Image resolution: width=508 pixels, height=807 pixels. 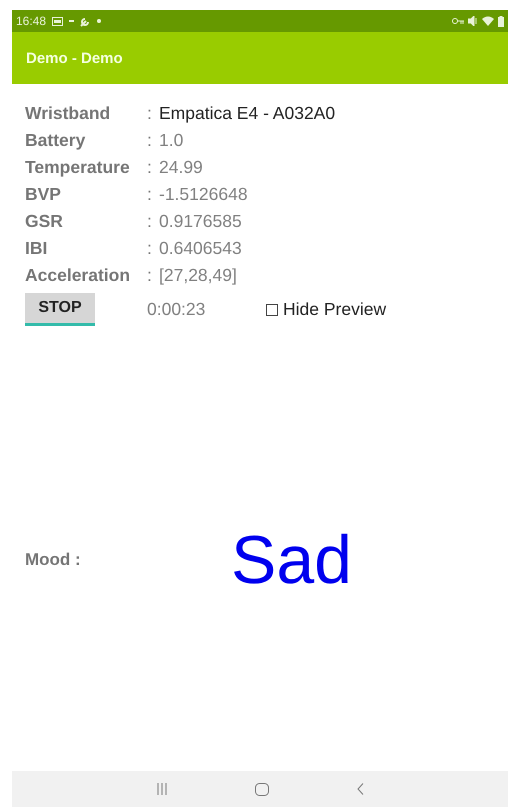 I want to click on field-value: -1.5126648, so click(x=203, y=194).